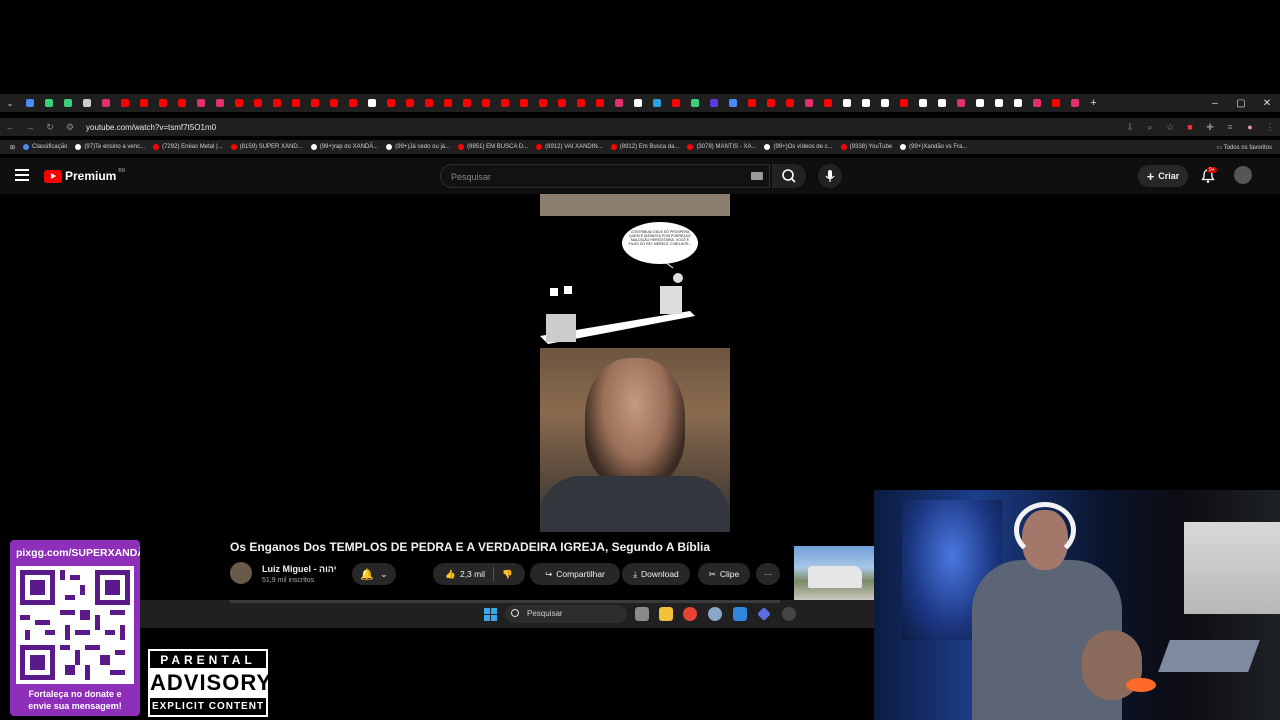 The width and height of the screenshot is (1280, 720). Describe the element at coordinates (1230, 127) in the screenshot. I see `media-icon: ≡` at that location.